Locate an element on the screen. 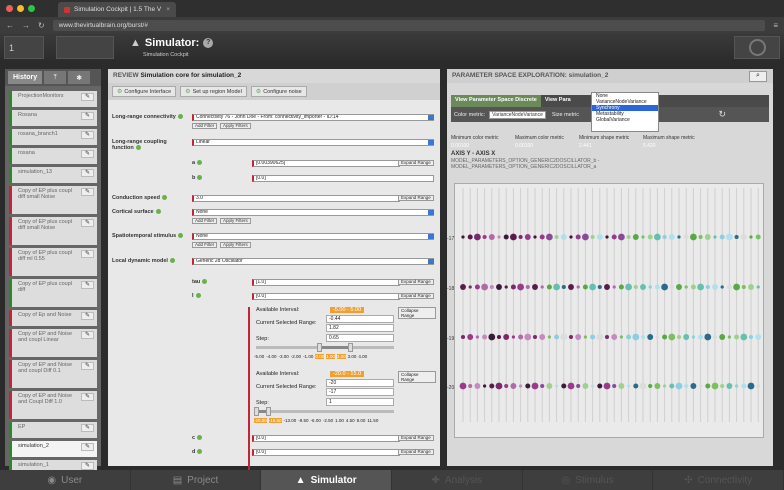  range-low-input: -20 is located at coordinates (360, 383).